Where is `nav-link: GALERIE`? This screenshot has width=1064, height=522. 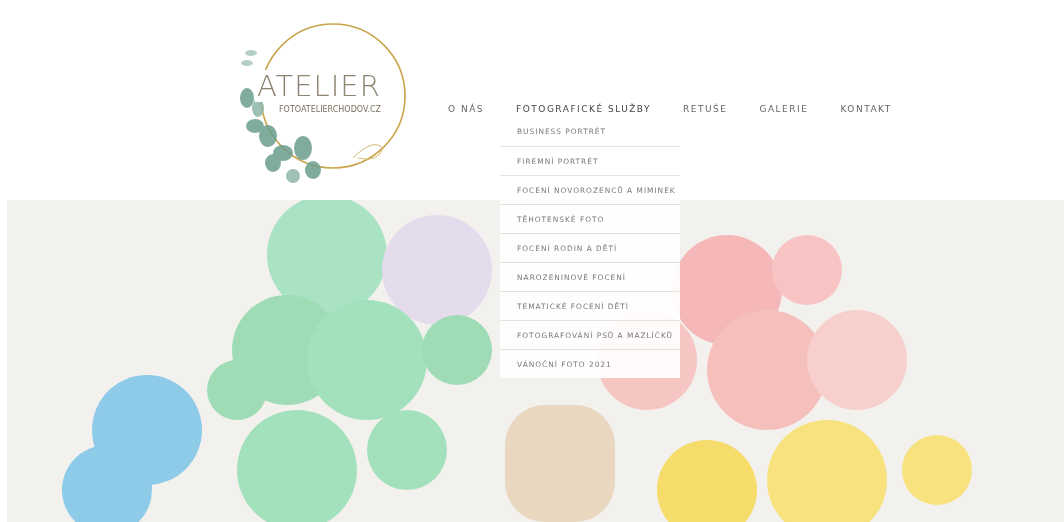 nav-link: GALERIE is located at coordinates (784, 109).